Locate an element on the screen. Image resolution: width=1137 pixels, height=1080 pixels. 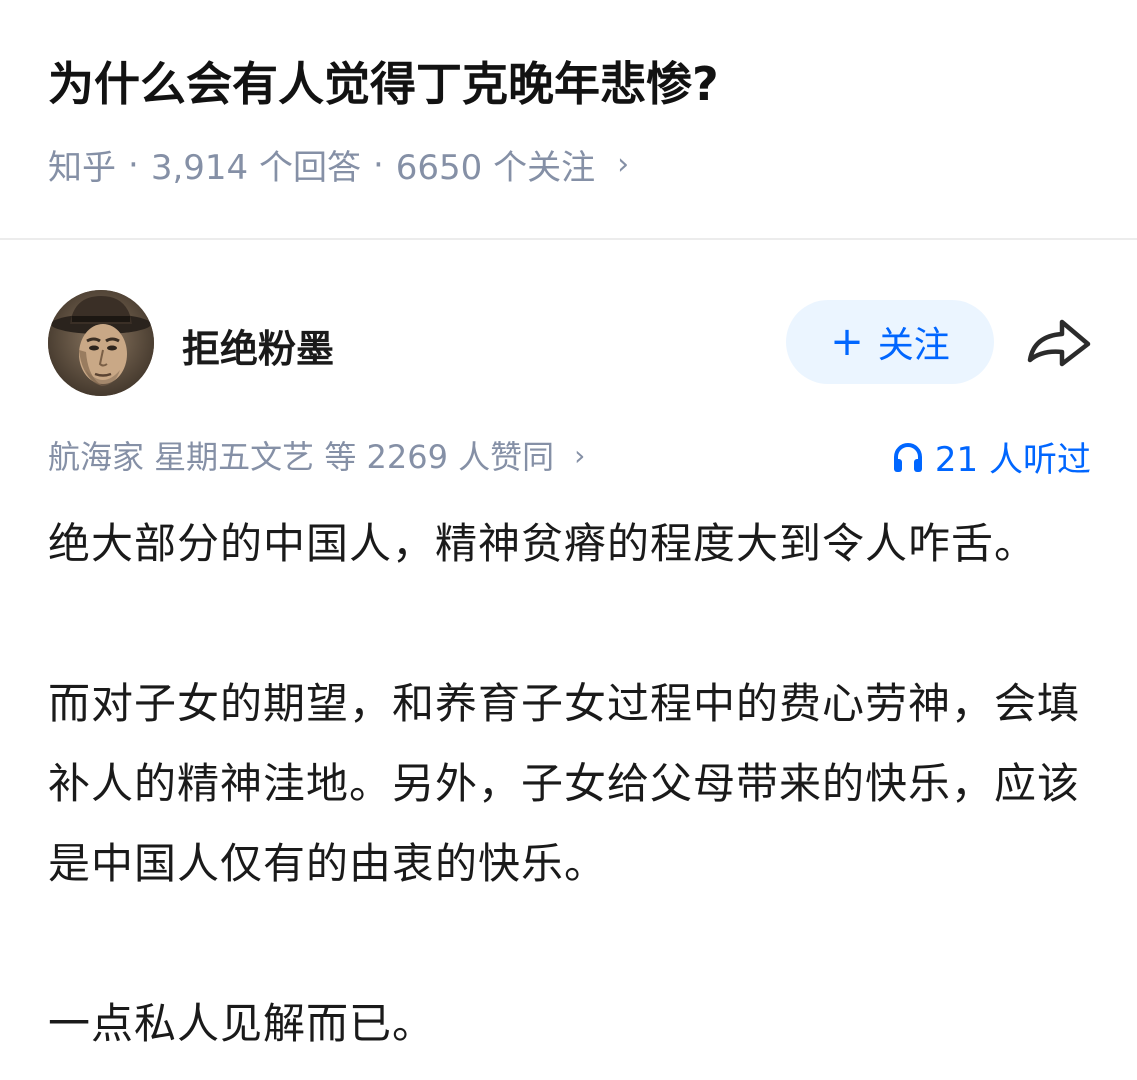
question-title: 为什么会有人觉得丁克晚年悲惨? is located at coordinates (383, 81).